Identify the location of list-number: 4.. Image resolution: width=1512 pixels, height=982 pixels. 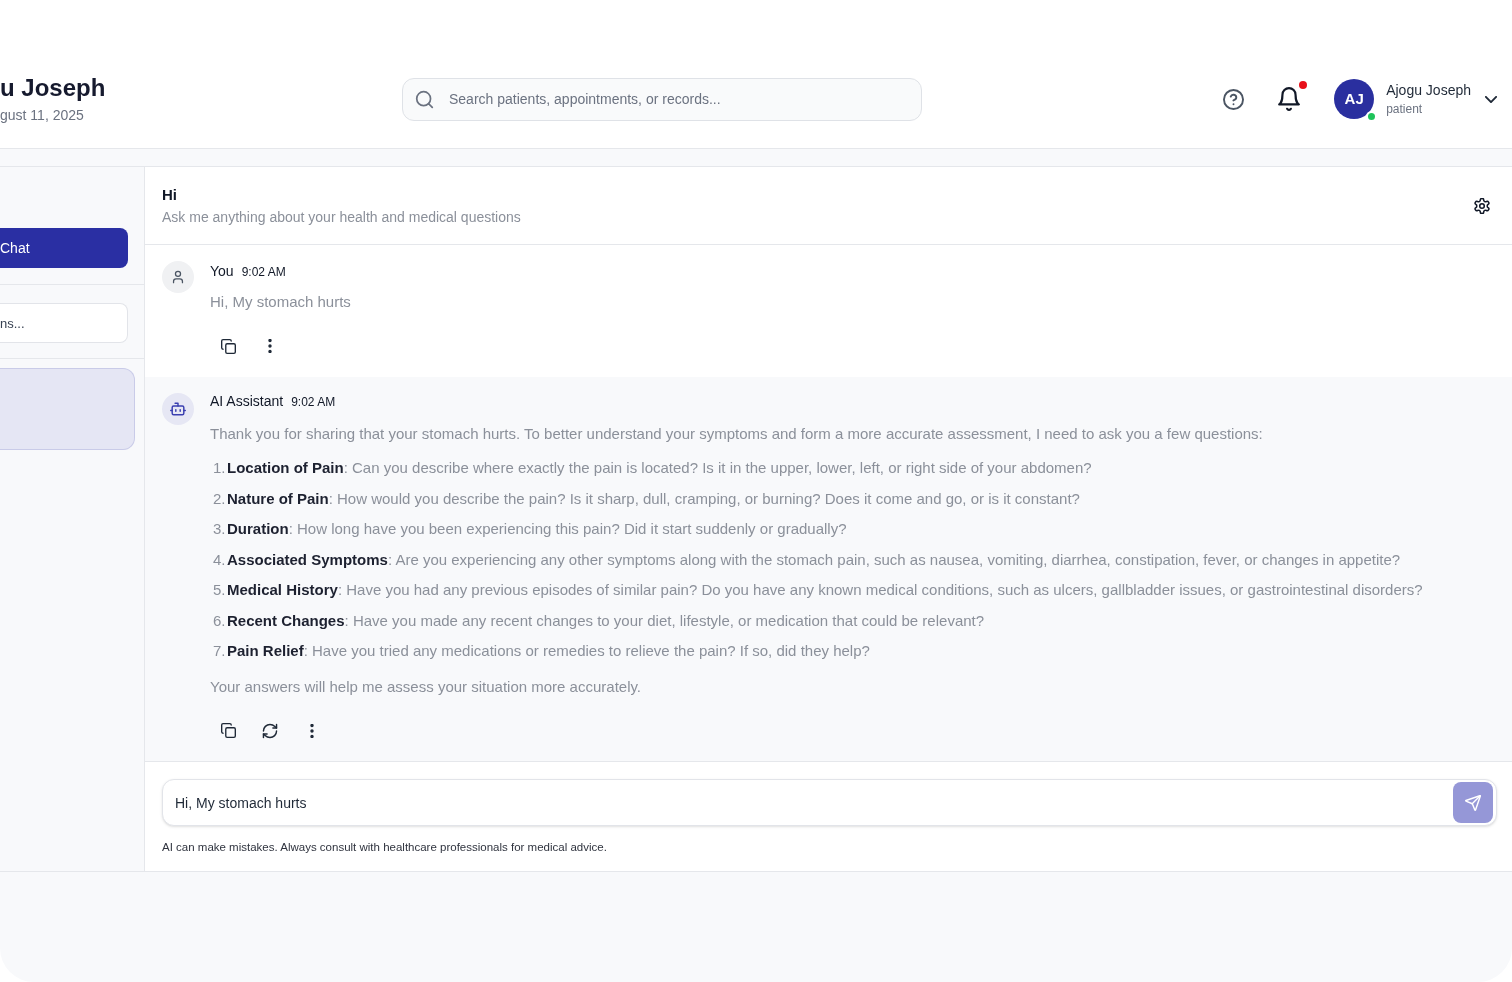
(218, 559).